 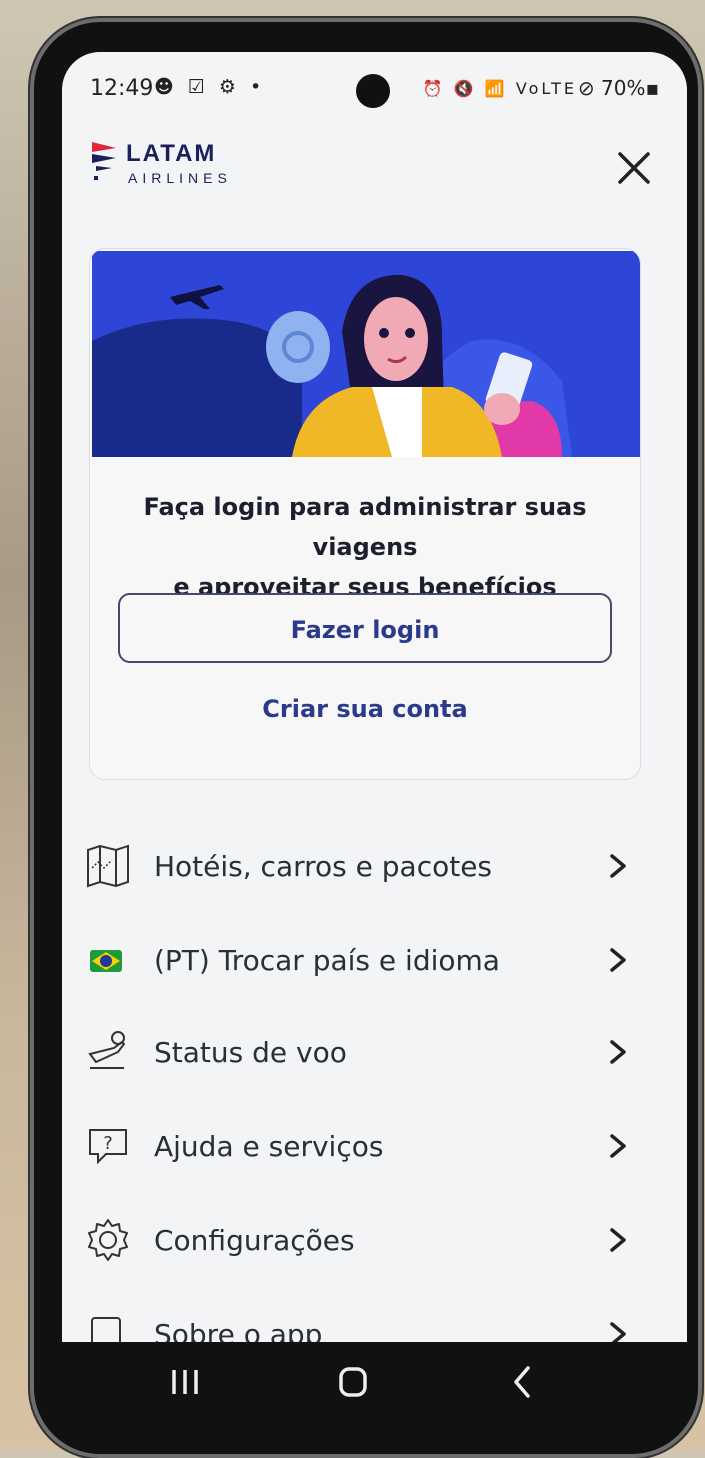 What do you see at coordinates (106, 961) in the screenshot?
I see `brazil-flag-icon` at bounding box center [106, 961].